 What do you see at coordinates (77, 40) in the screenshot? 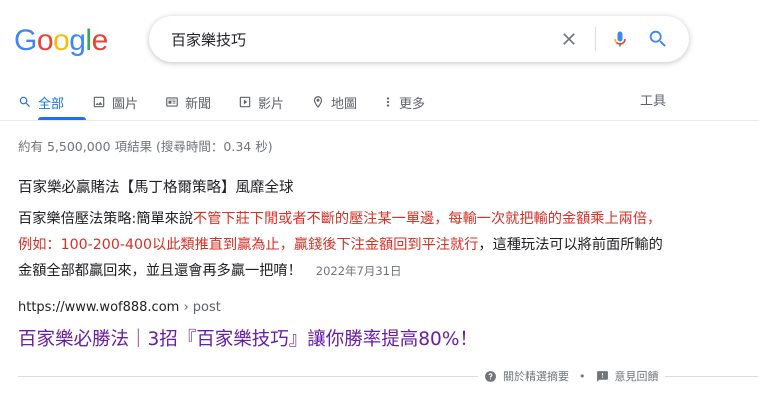
I see `logo-letter: g` at bounding box center [77, 40].